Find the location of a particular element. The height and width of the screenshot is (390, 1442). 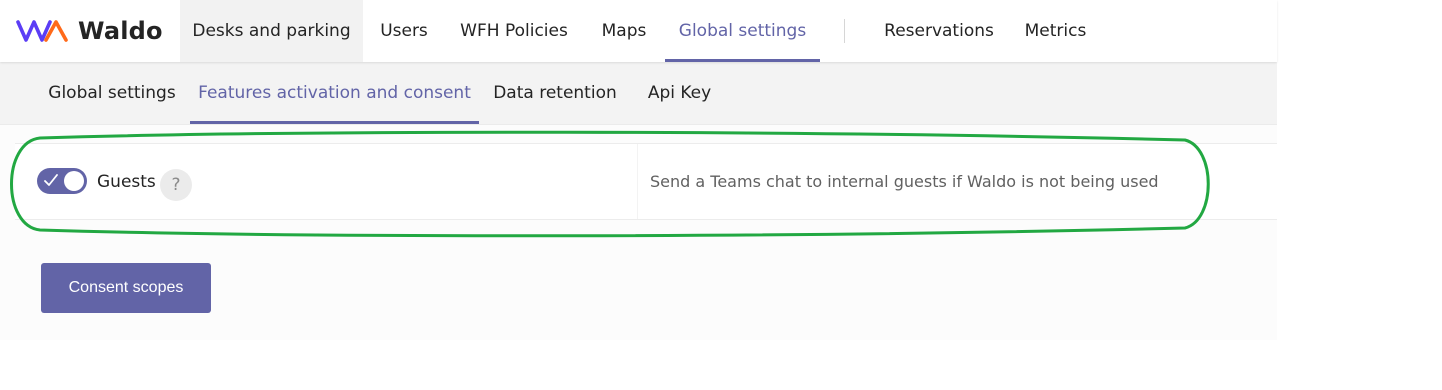

consent-scopes-button: Consent scopes is located at coordinates (126, 288).